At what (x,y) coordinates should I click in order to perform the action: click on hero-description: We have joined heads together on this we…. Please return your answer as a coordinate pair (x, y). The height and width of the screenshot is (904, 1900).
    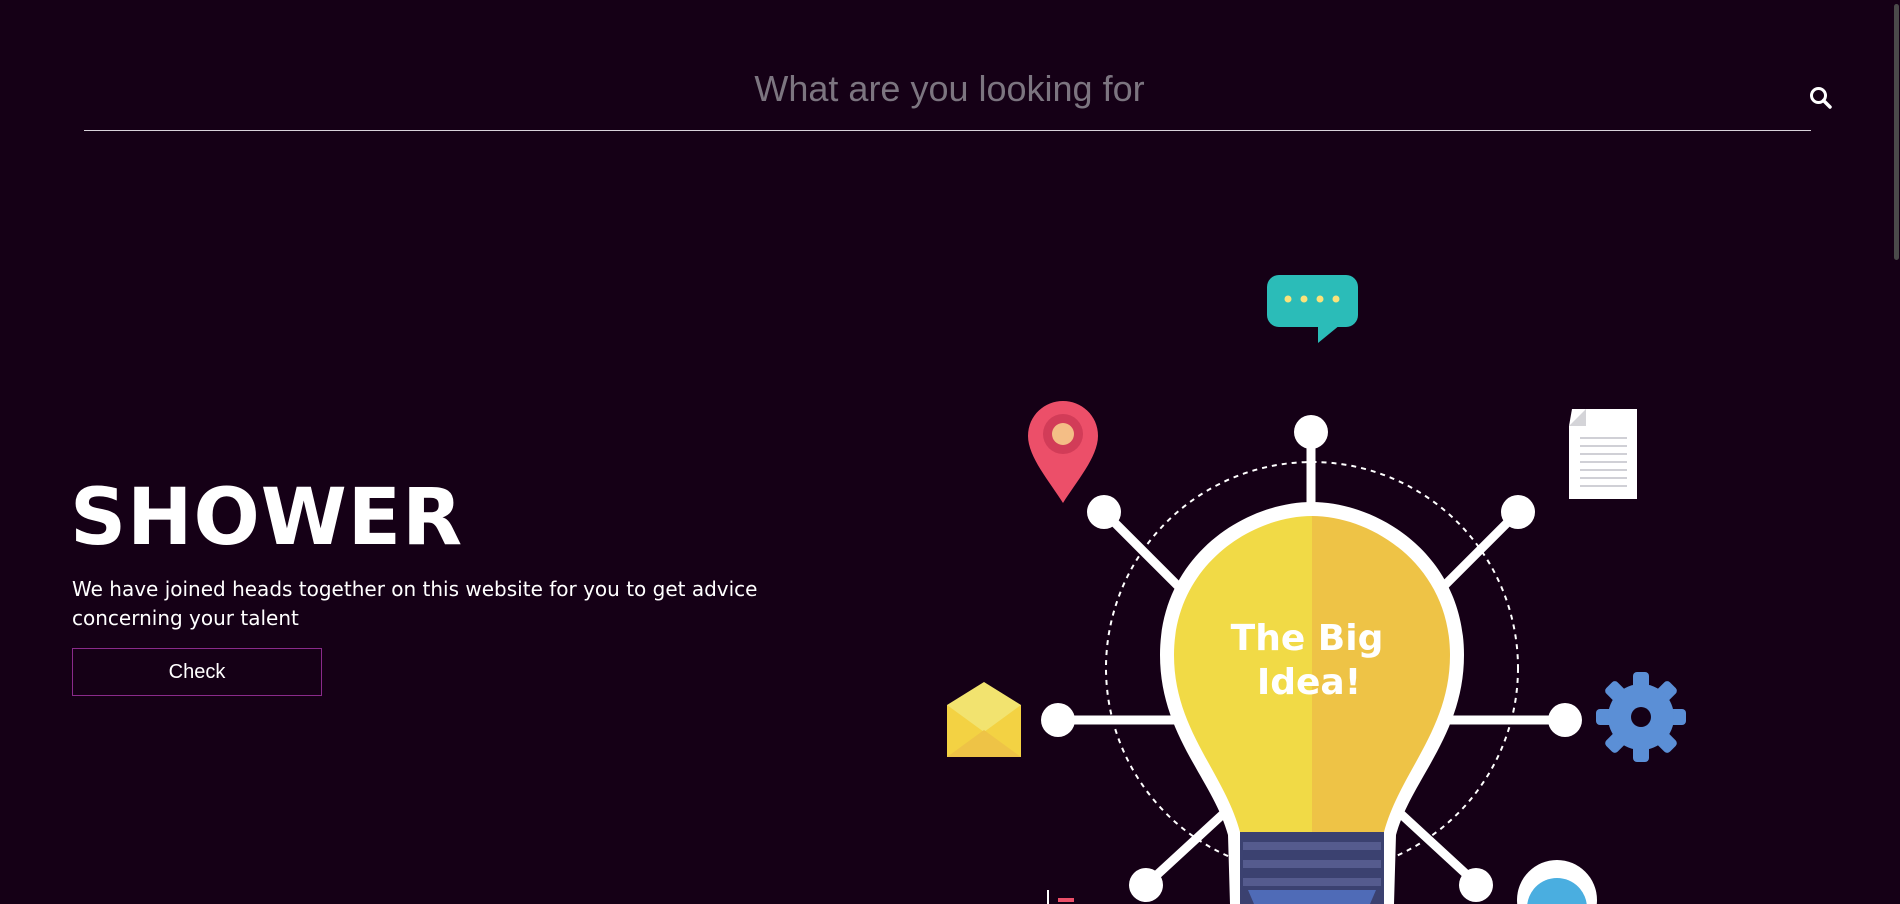
    Looking at the image, I should click on (415, 603).